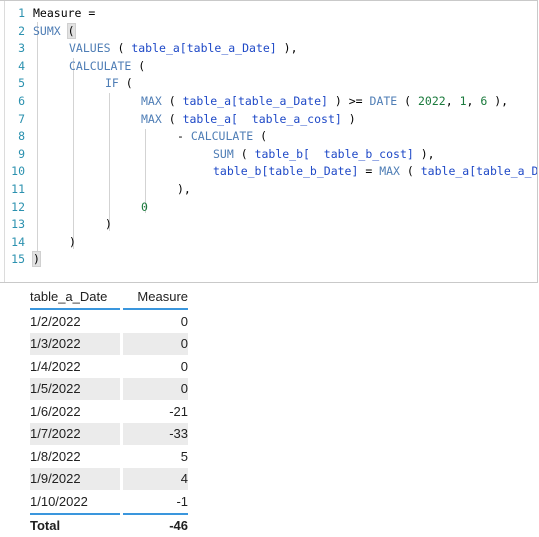  I want to click on line-number: 2, so click(15, 32).